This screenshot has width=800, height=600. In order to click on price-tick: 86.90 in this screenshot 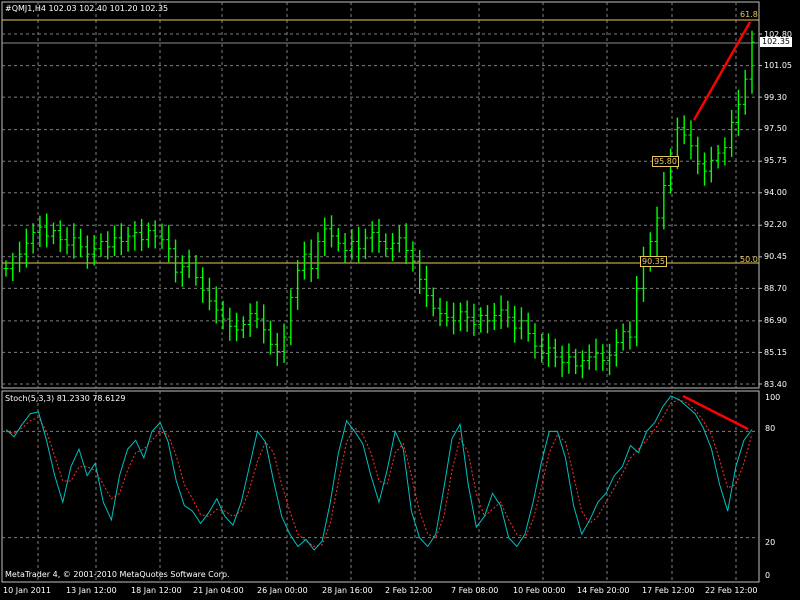, I will do `click(775, 320)`.